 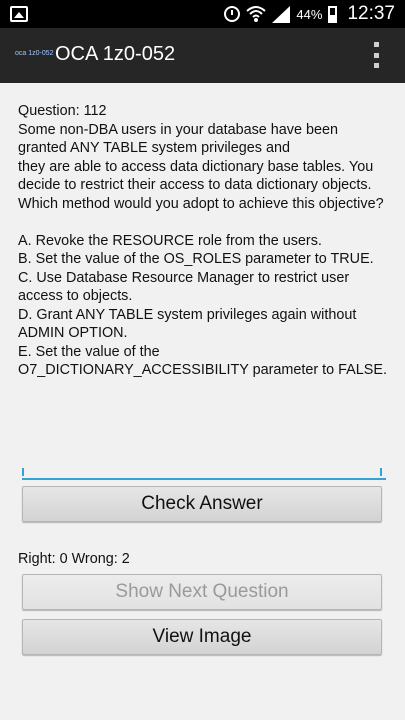 I want to click on status-bar: 44% 12:37, so click(x=202, y=14).